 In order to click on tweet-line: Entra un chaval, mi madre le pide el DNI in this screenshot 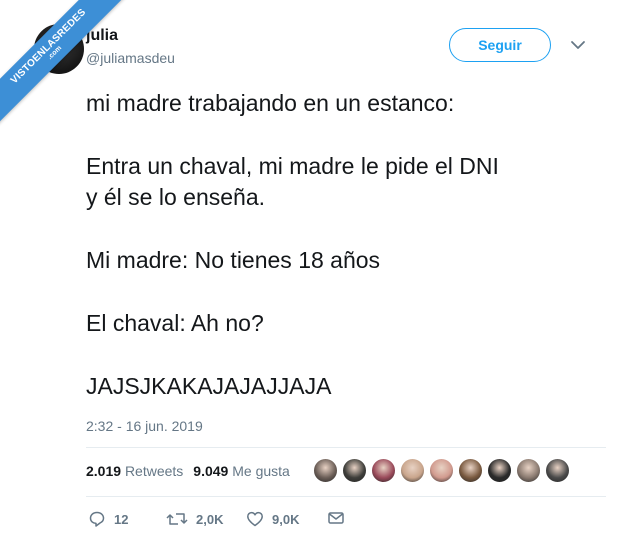, I will do `click(292, 166)`.